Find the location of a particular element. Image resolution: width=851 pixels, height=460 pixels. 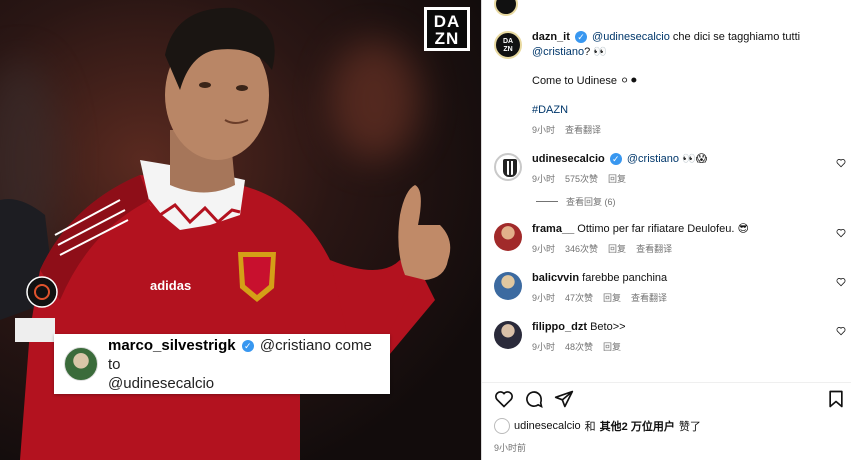

caption-username: marco_silvestrigk is located at coordinates (172, 345).